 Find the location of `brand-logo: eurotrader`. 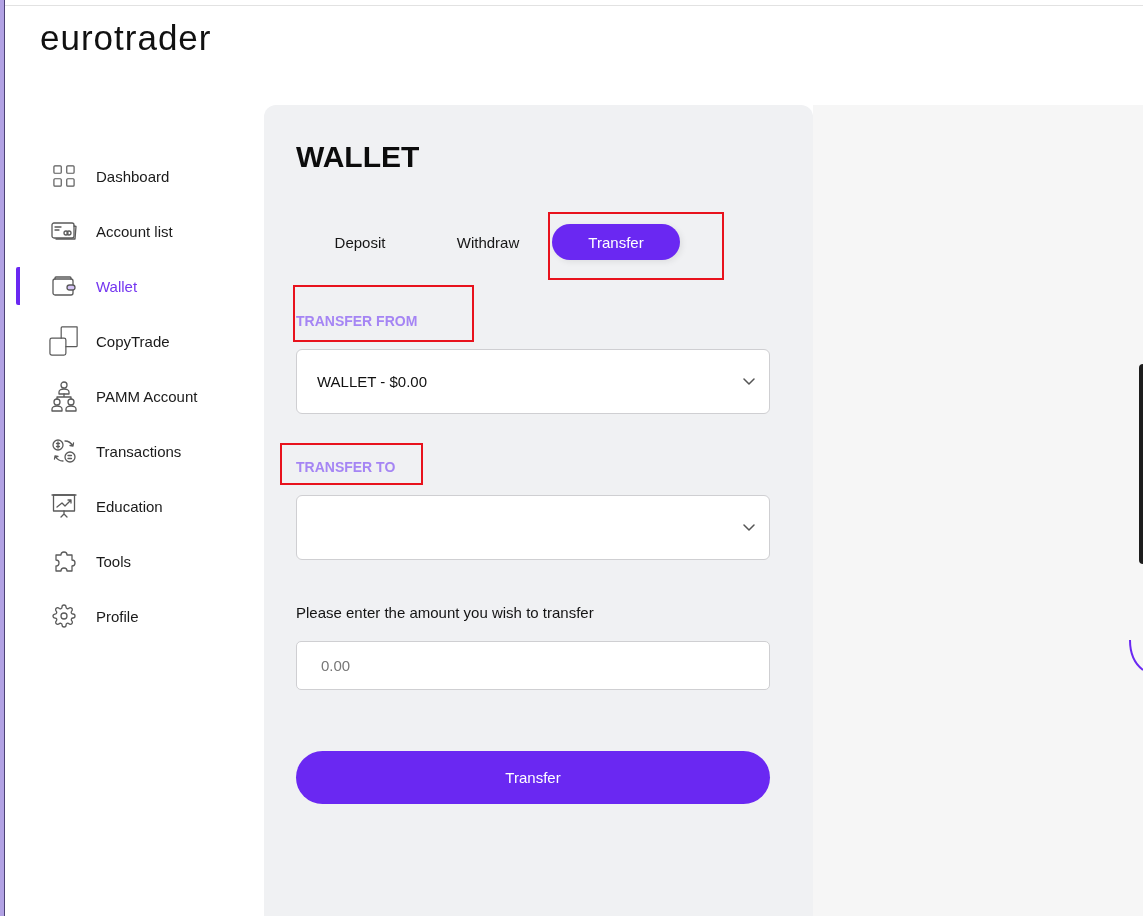

brand-logo: eurotrader is located at coordinates (126, 38).